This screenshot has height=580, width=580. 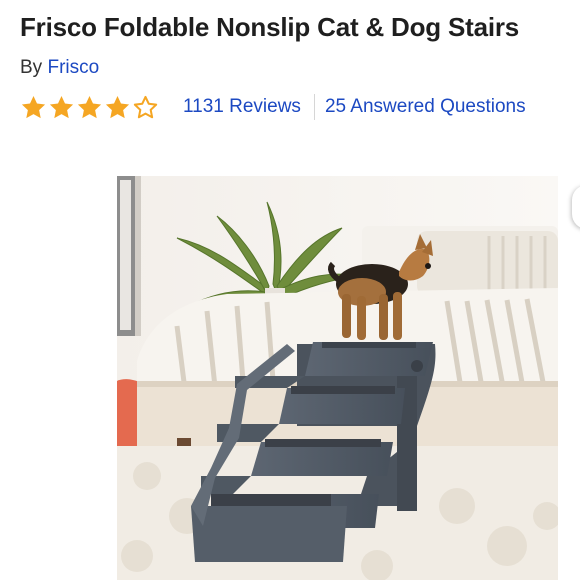 I want to click on rating-row: 1131 Reviews 25 Answered Questions, so click(x=273, y=107).